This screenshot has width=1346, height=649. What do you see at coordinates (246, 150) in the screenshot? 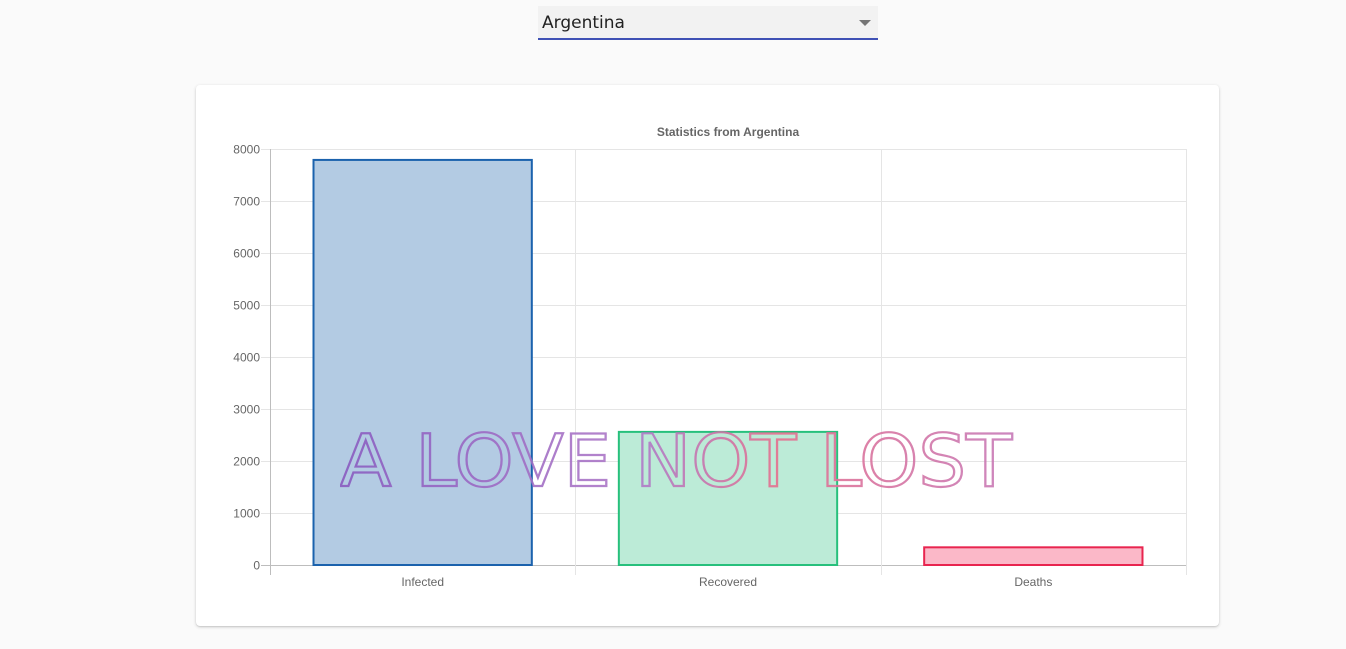
I see `y-tick-label: 8000` at bounding box center [246, 150].